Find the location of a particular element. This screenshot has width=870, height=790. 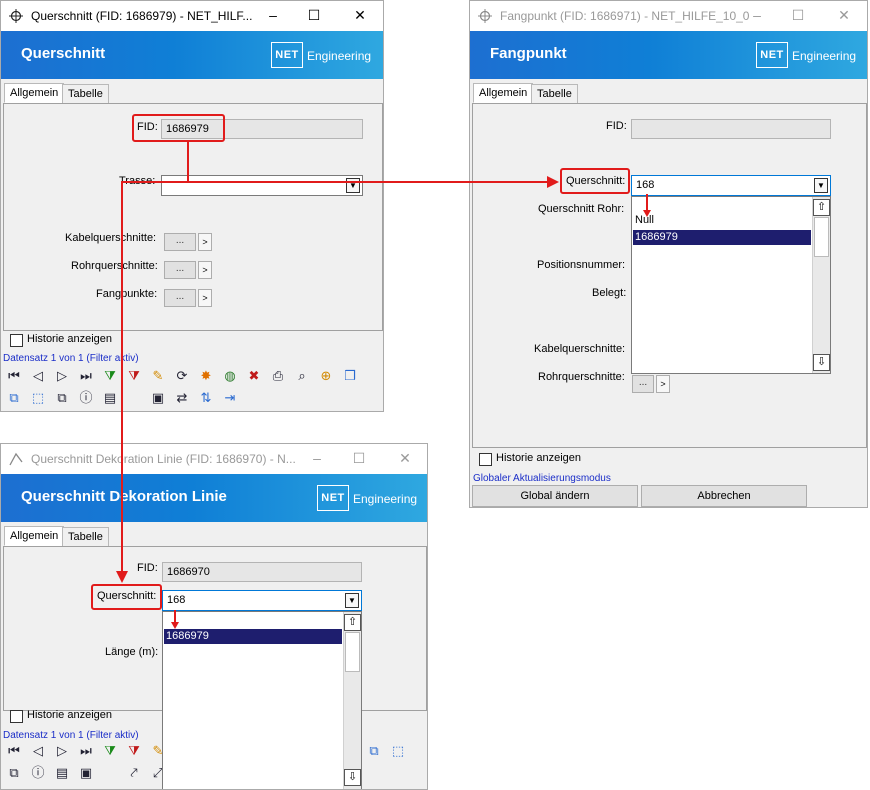

arrow-down-icon is located at coordinates (175, 625).